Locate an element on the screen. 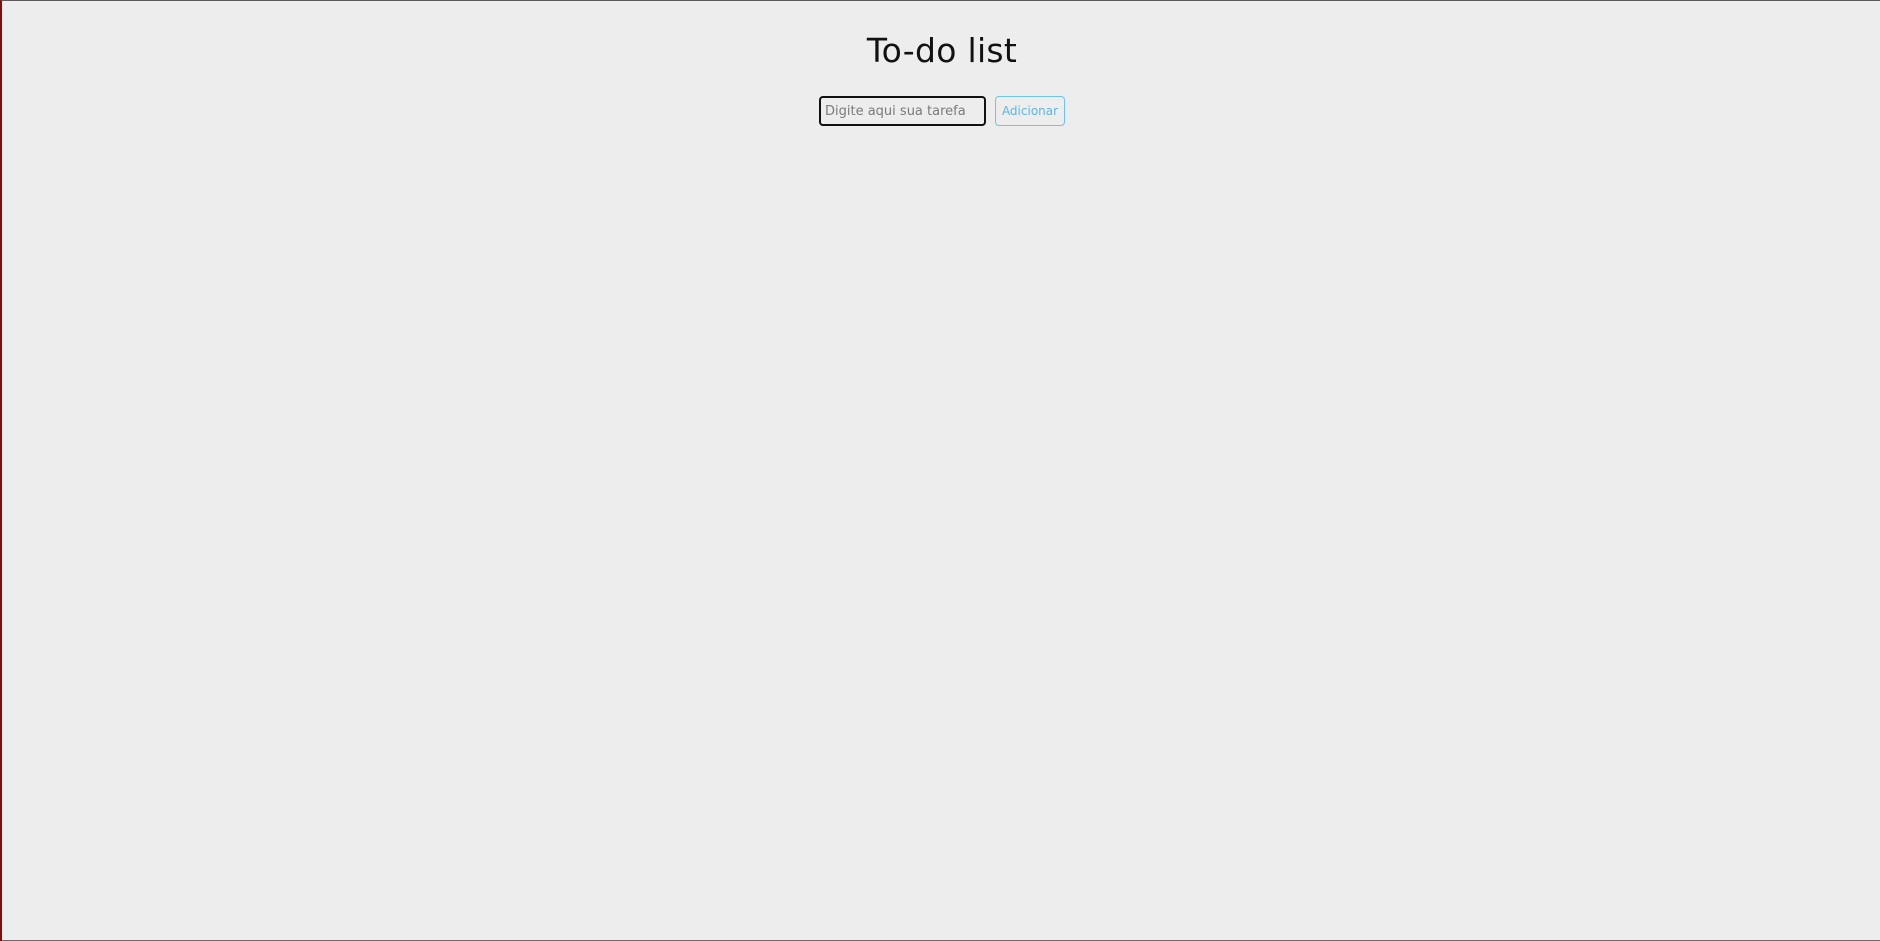  task-form: Adicionar is located at coordinates (941, 111).